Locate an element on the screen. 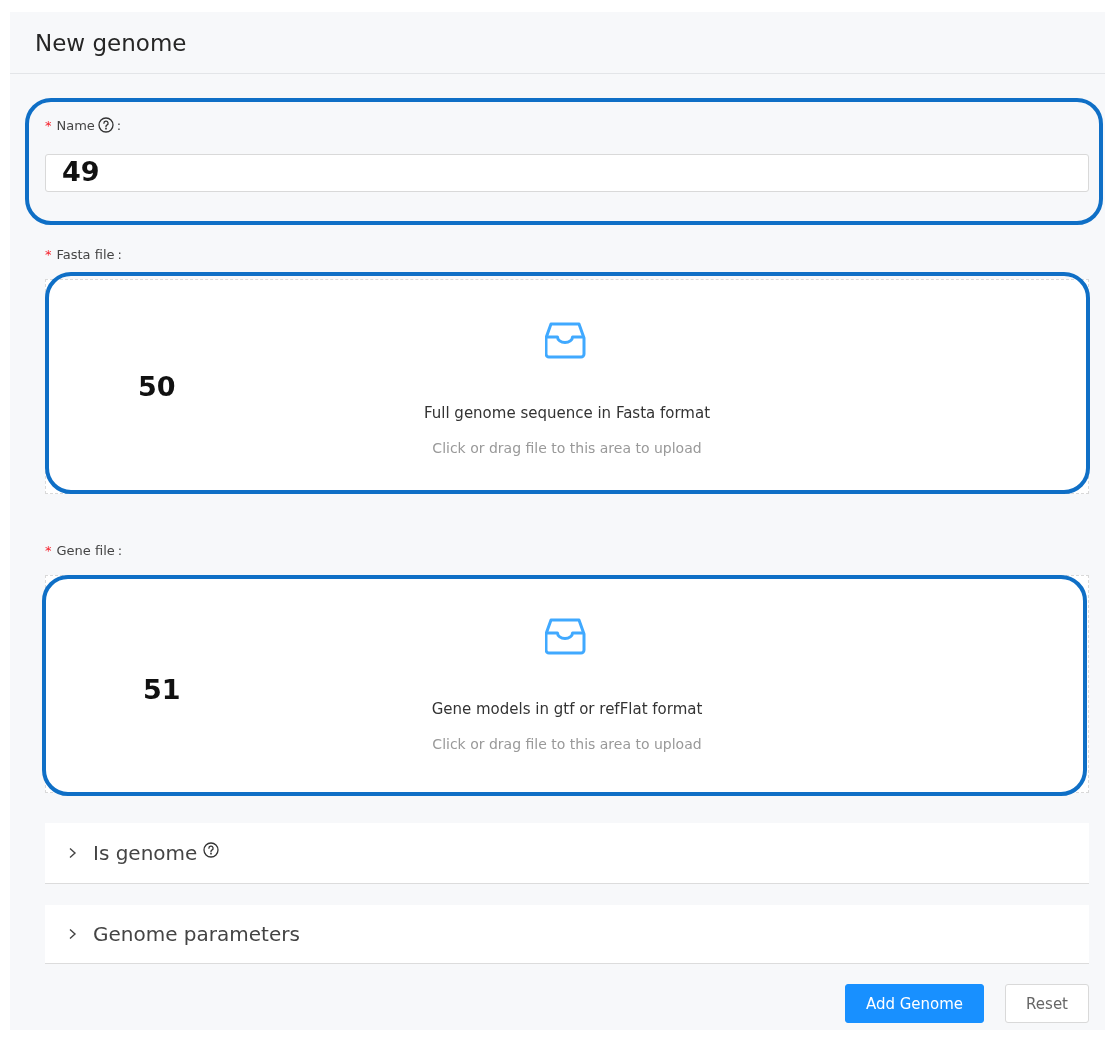 The image size is (1113, 1037). upload-title: Full genome sequence in Fasta format is located at coordinates (567, 413).